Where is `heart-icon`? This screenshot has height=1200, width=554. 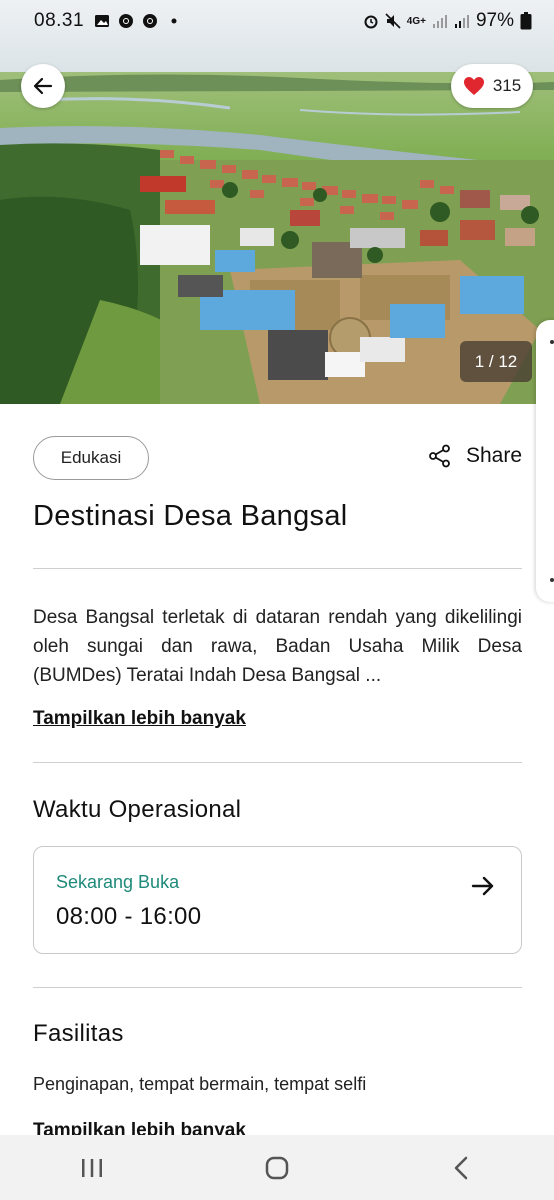 heart-icon is located at coordinates (473, 86).